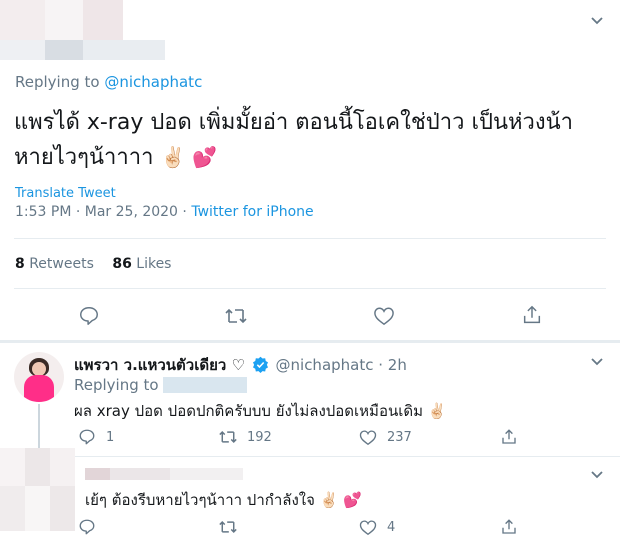 The image size is (620, 546). I want to click on reply-replying-to: Replying to, so click(161, 385).